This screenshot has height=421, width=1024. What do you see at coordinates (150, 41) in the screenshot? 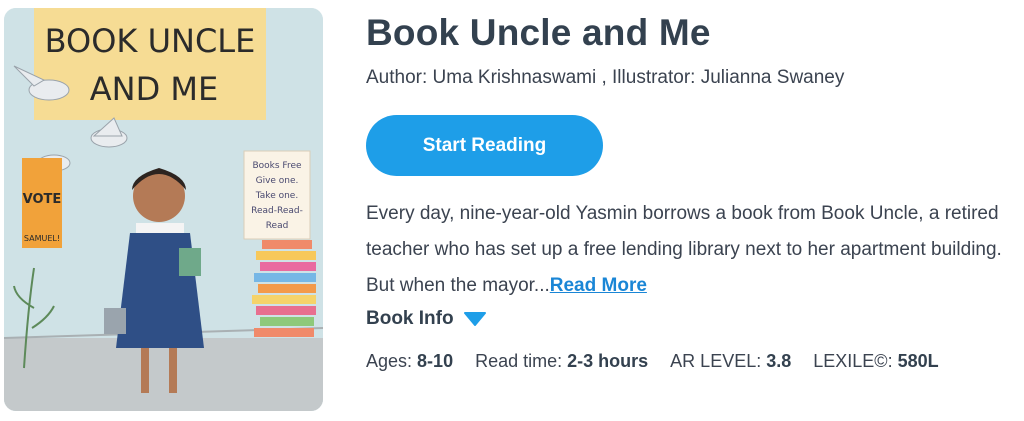
I see `cover-title-line1: BOOK UNCLE` at bounding box center [150, 41].